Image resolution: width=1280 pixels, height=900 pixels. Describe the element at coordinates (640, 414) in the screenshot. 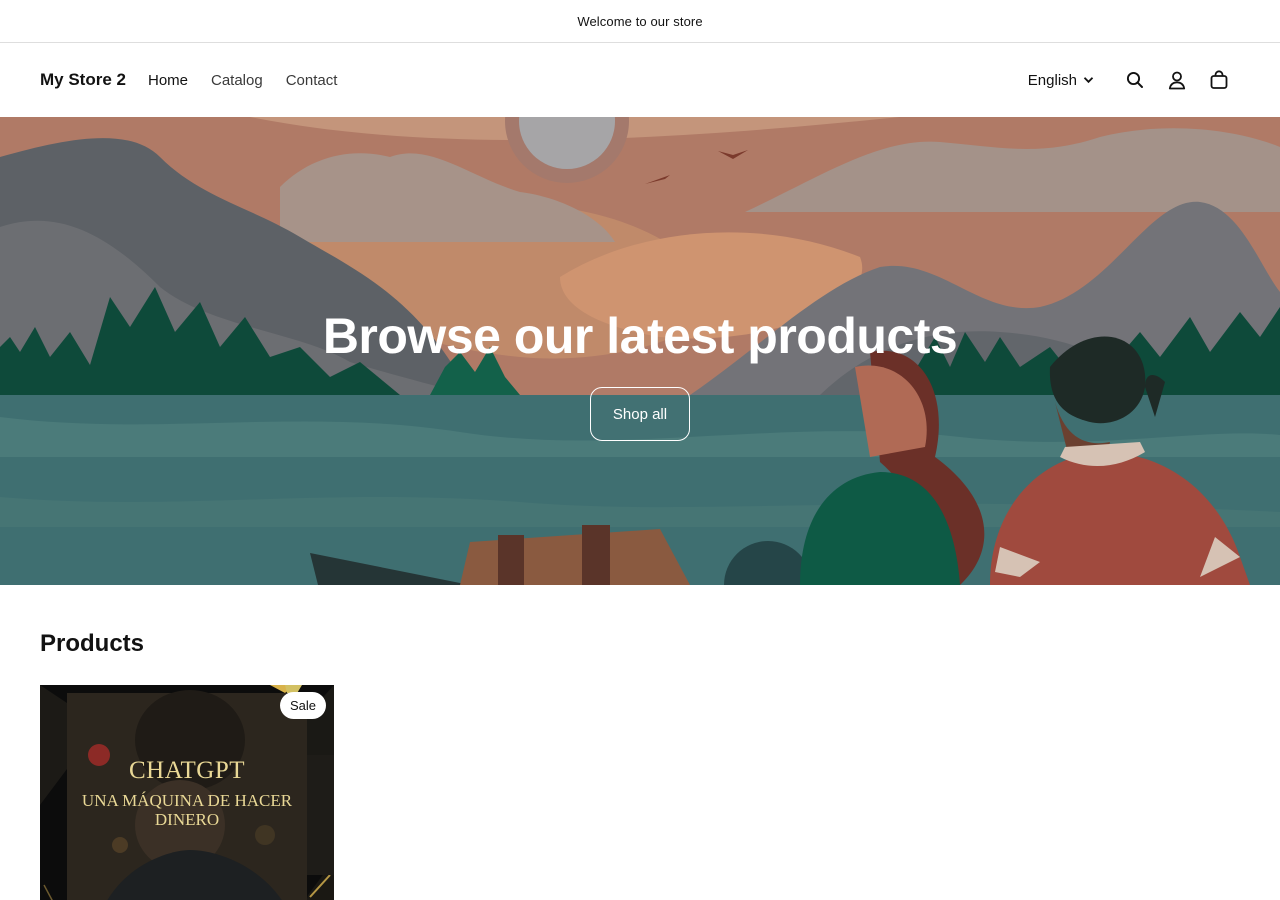

I see `shop-all-button: Shop all` at that location.